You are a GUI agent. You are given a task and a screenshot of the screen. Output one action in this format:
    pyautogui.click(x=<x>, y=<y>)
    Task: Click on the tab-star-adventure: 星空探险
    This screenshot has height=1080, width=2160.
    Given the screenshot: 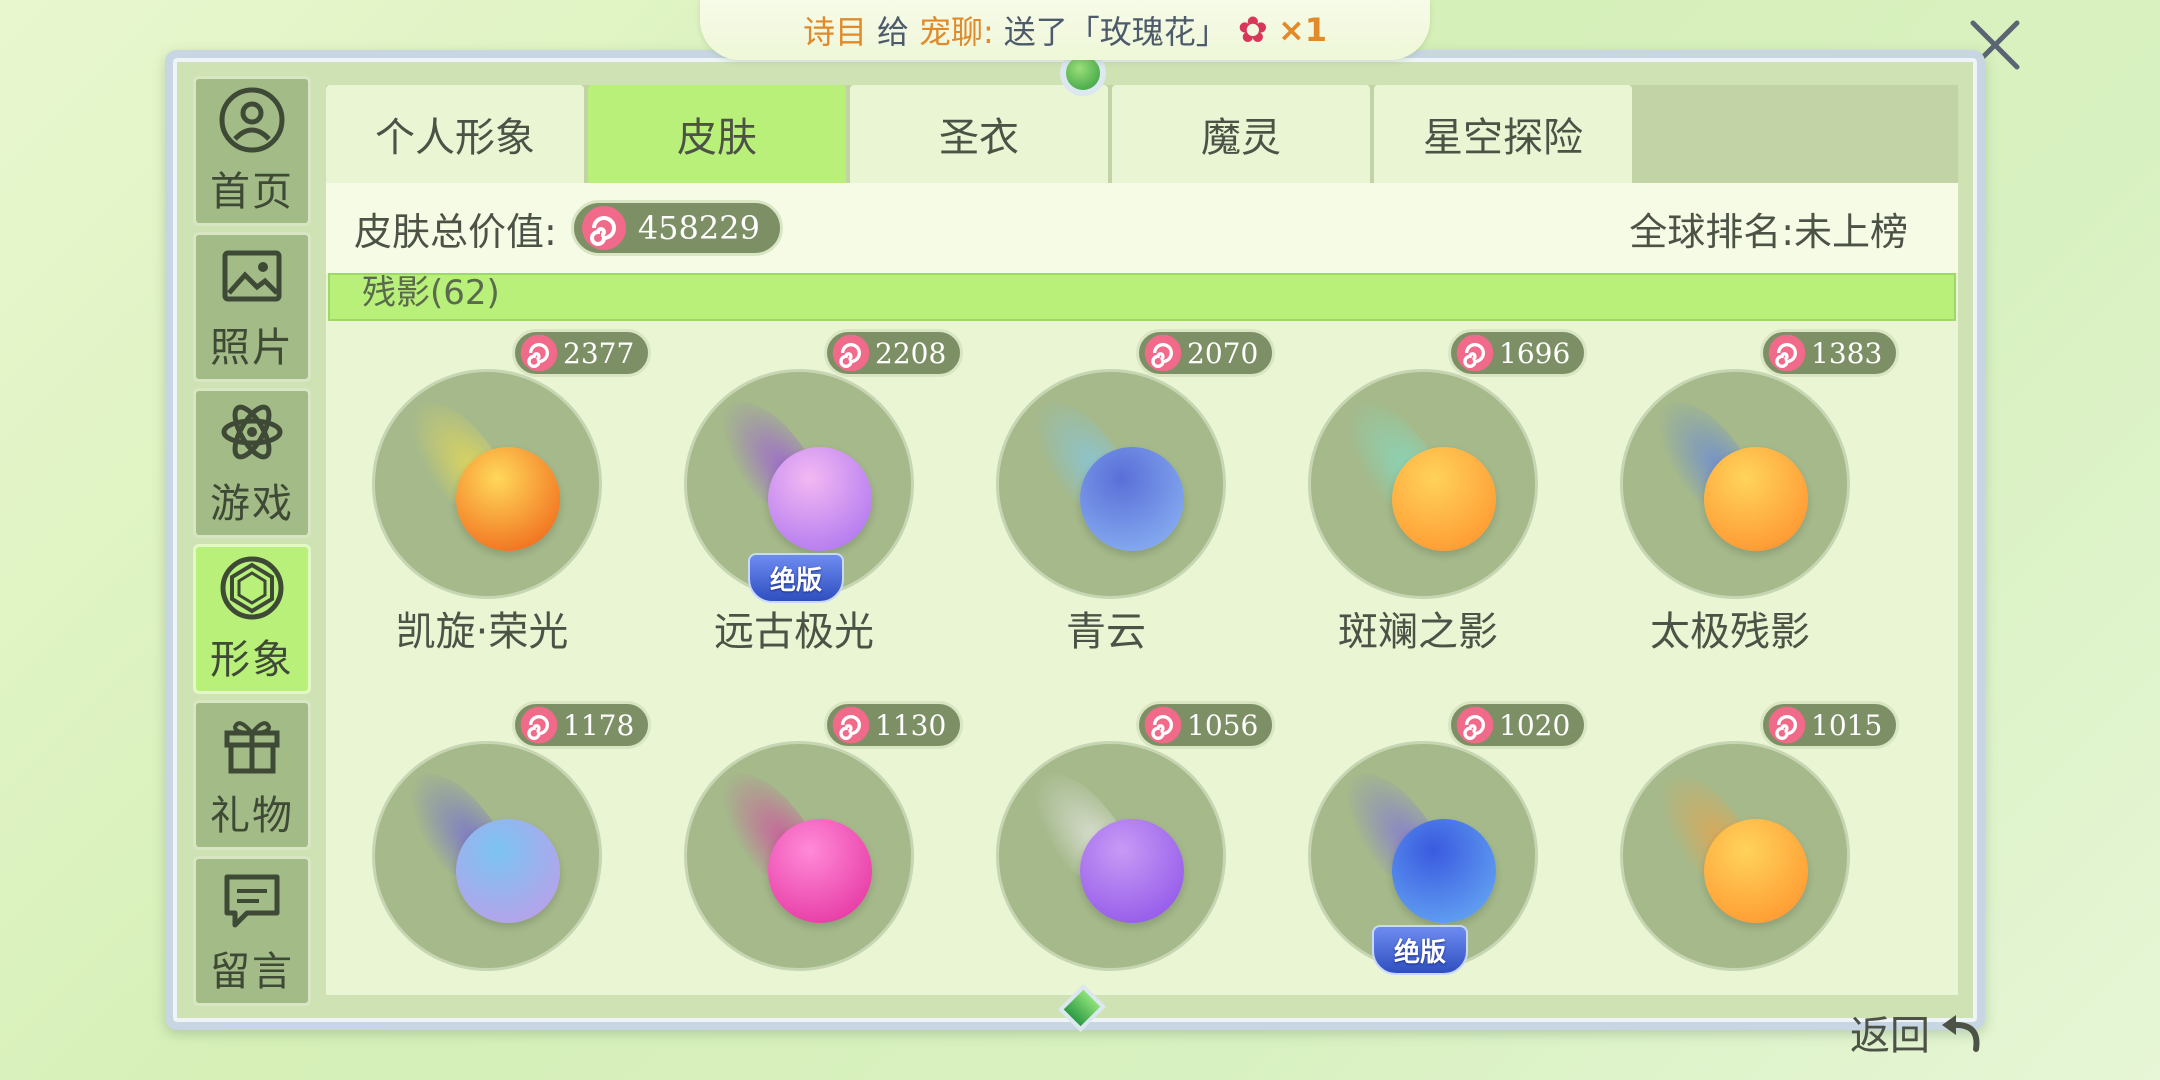 What is the action you would take?
    pyautogui.click(x=1503, y=134)
    